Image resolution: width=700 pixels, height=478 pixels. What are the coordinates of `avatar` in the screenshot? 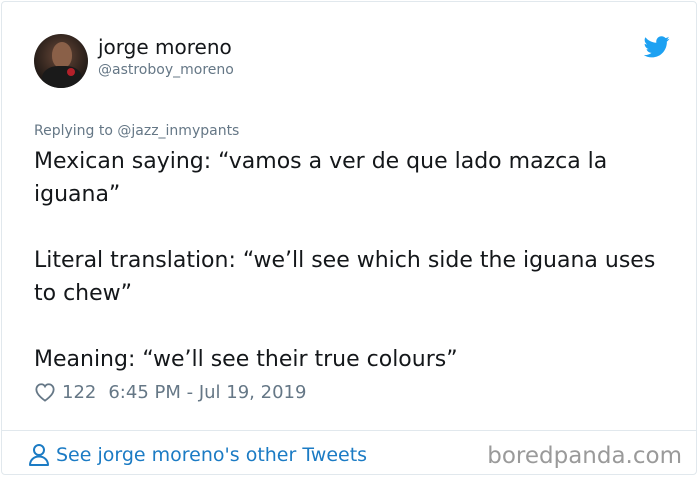 It's located at (61, 61).